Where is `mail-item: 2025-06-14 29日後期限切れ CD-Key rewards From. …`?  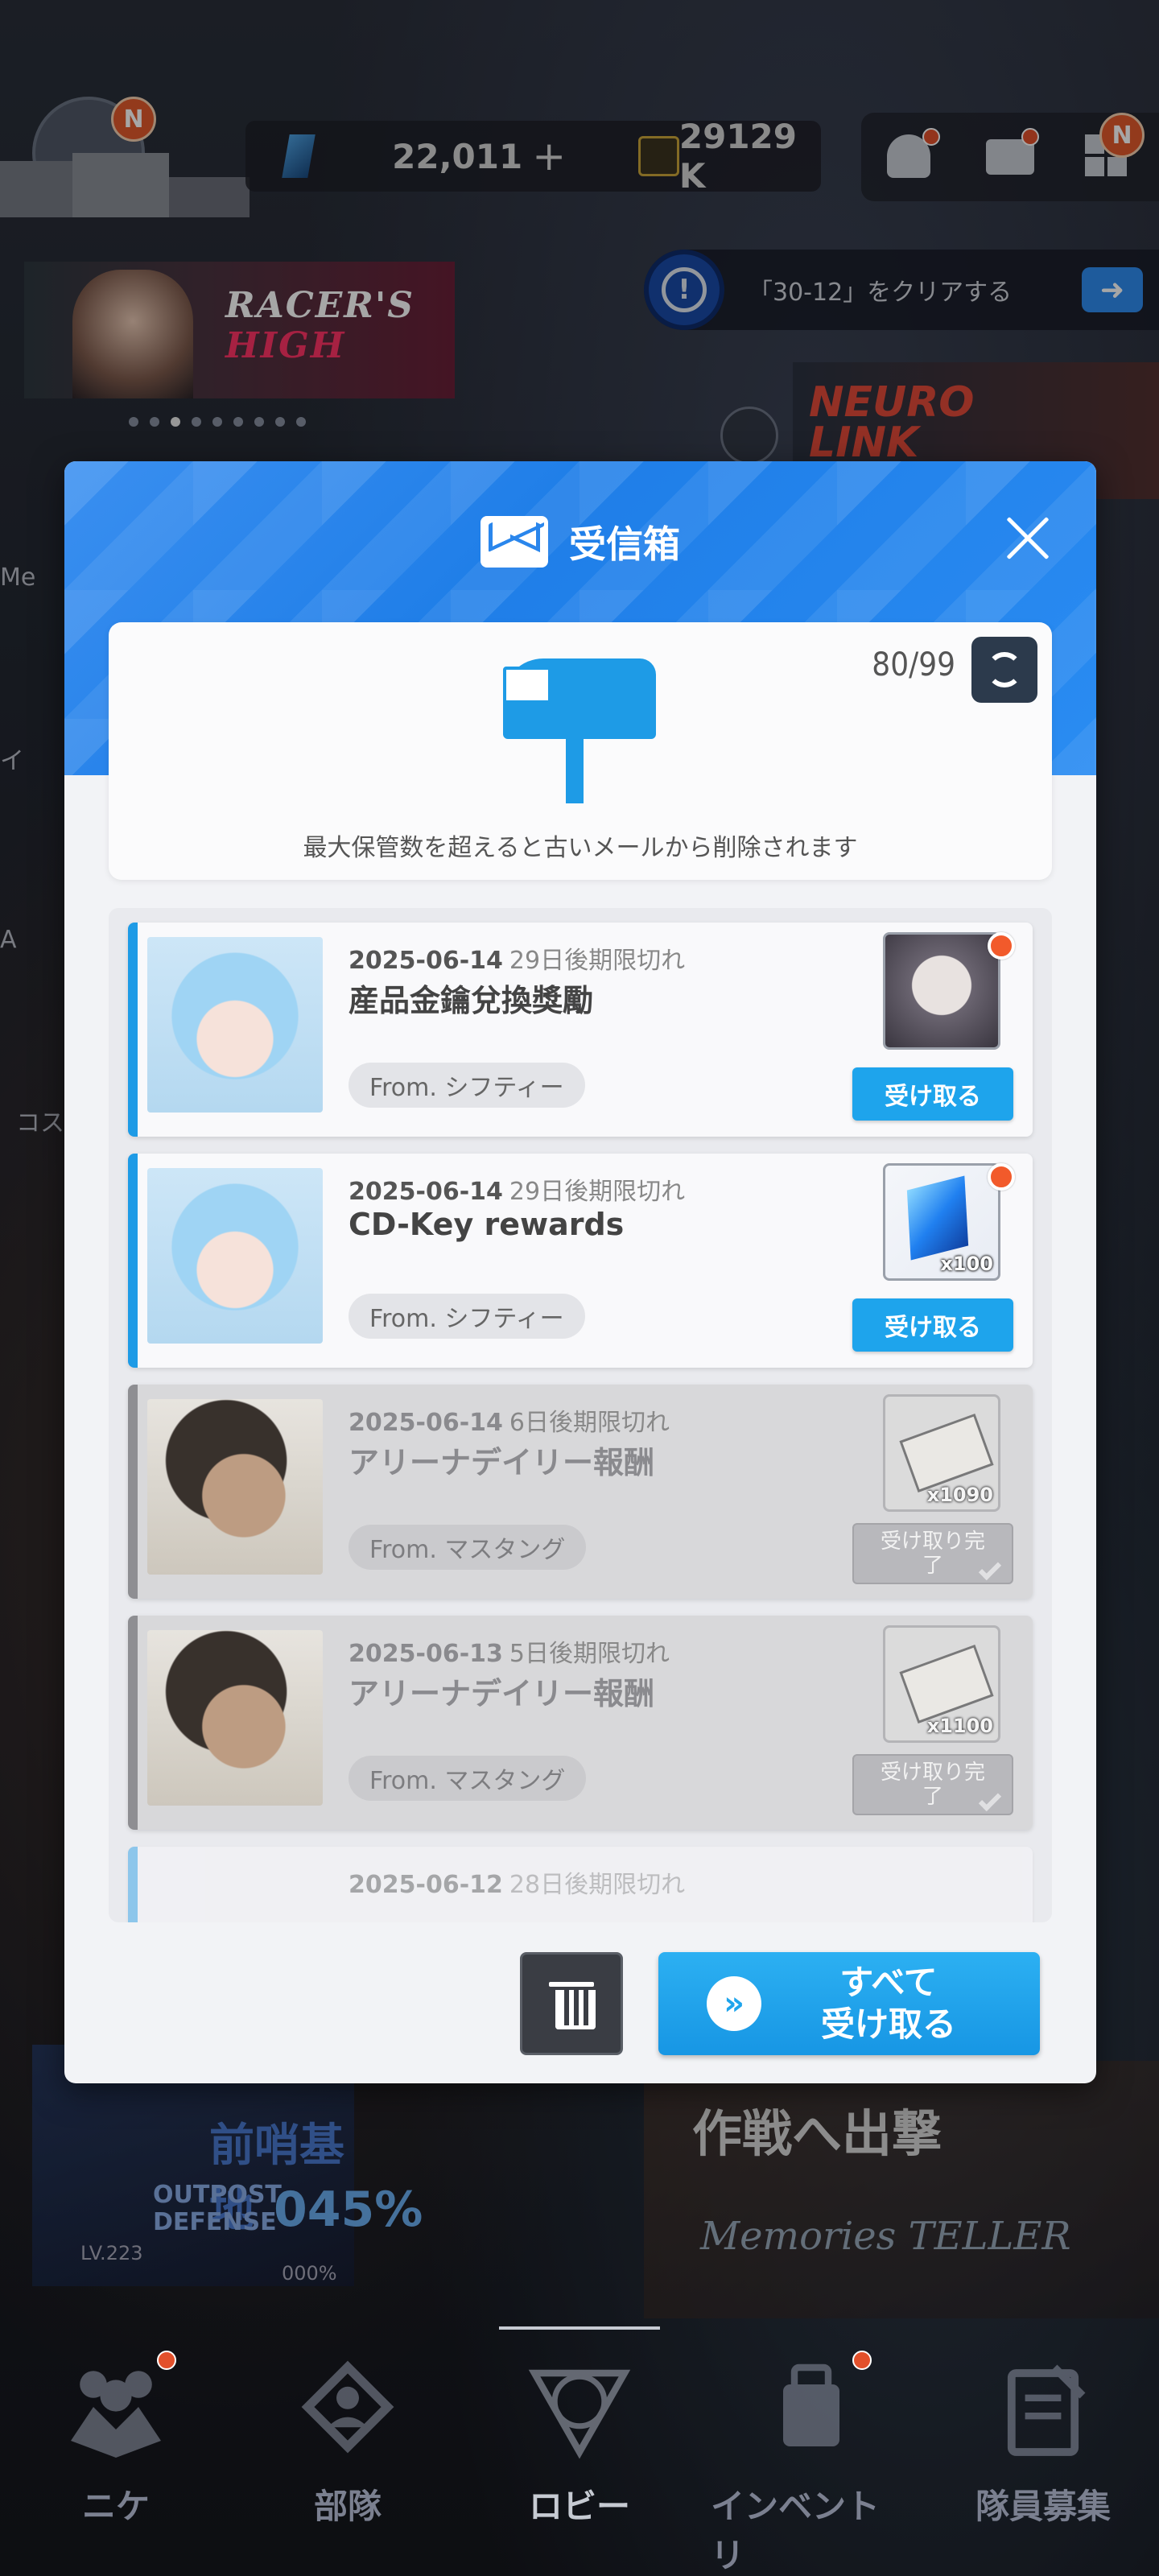 mail-item: 2025-06-14 29日後期限切れ CD-Key rewards From. … is located at coordinates (580, 1261).